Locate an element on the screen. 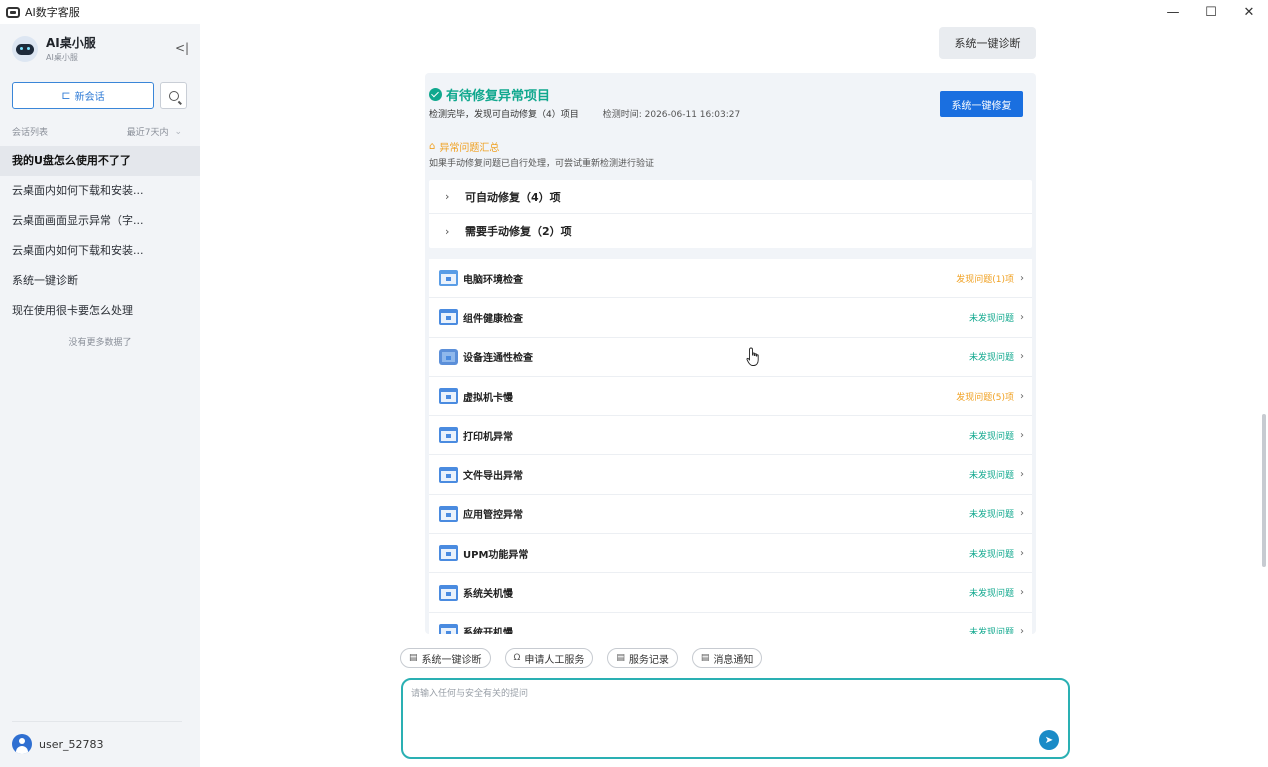  conversation-item: 我的U盘怎么使用不了了 is located at coordinates (100, 161).